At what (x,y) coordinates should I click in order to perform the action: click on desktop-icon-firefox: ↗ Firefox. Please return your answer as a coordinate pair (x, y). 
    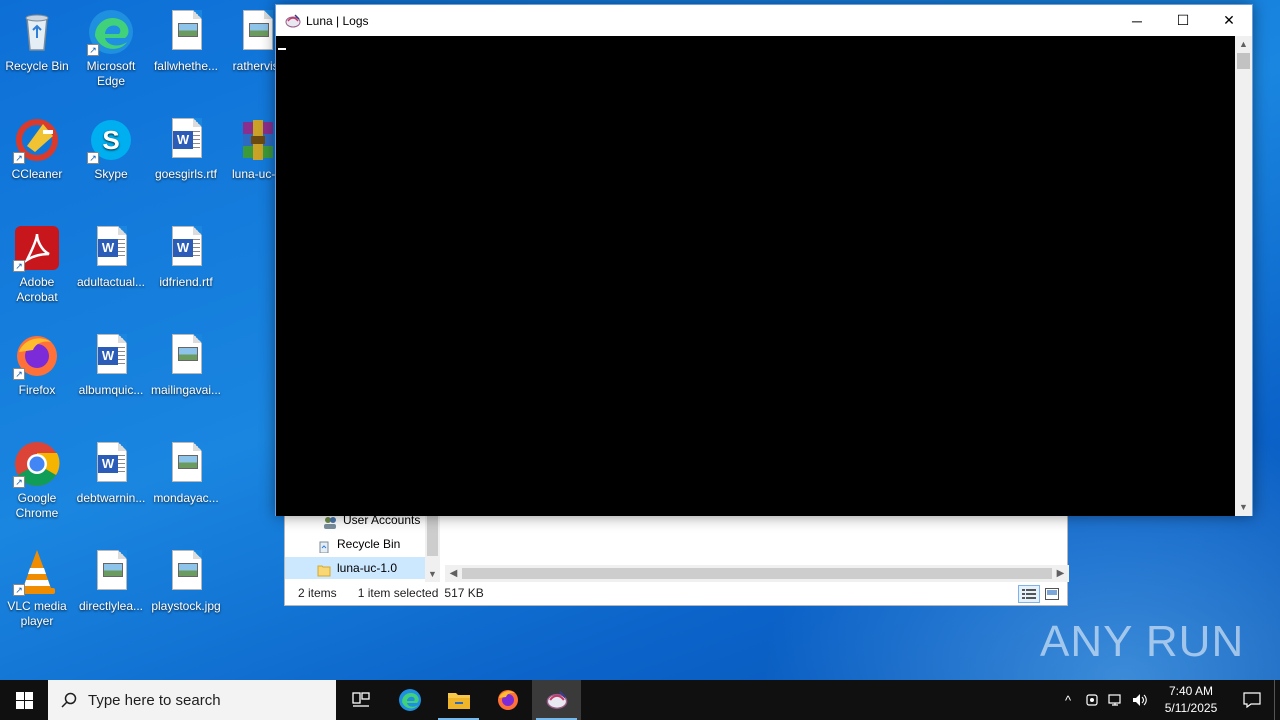
    Looking at the image, I should click on (37, 365).